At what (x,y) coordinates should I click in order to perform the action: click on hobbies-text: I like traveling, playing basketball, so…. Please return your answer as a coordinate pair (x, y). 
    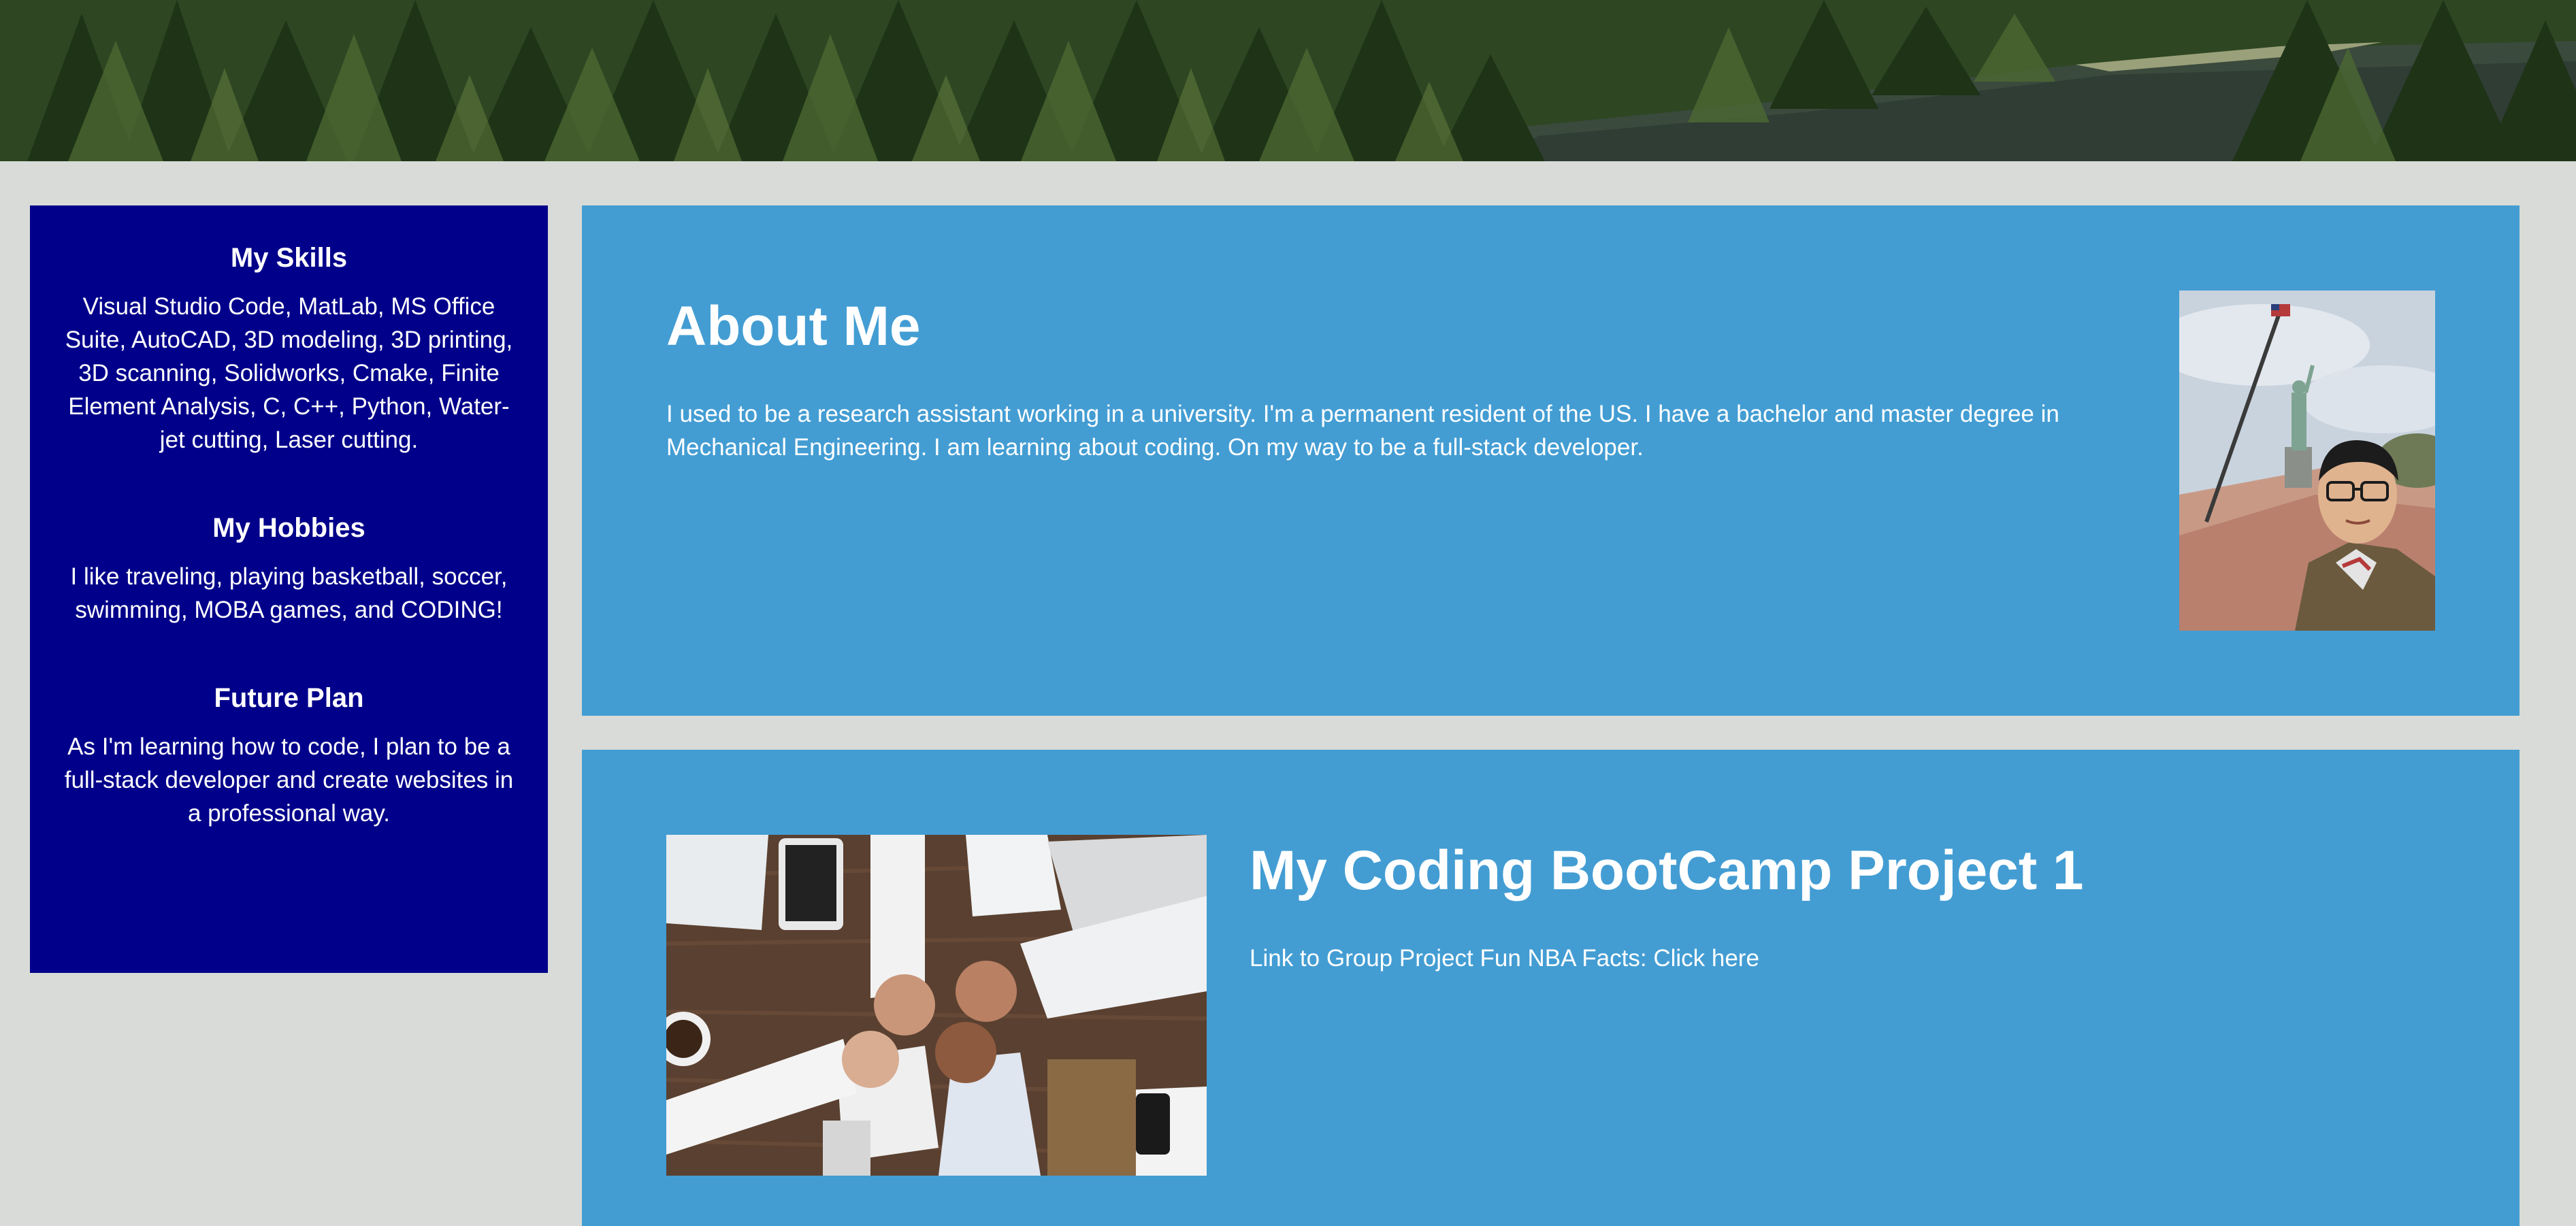
    Looking at the image, I should click on (289, 593).